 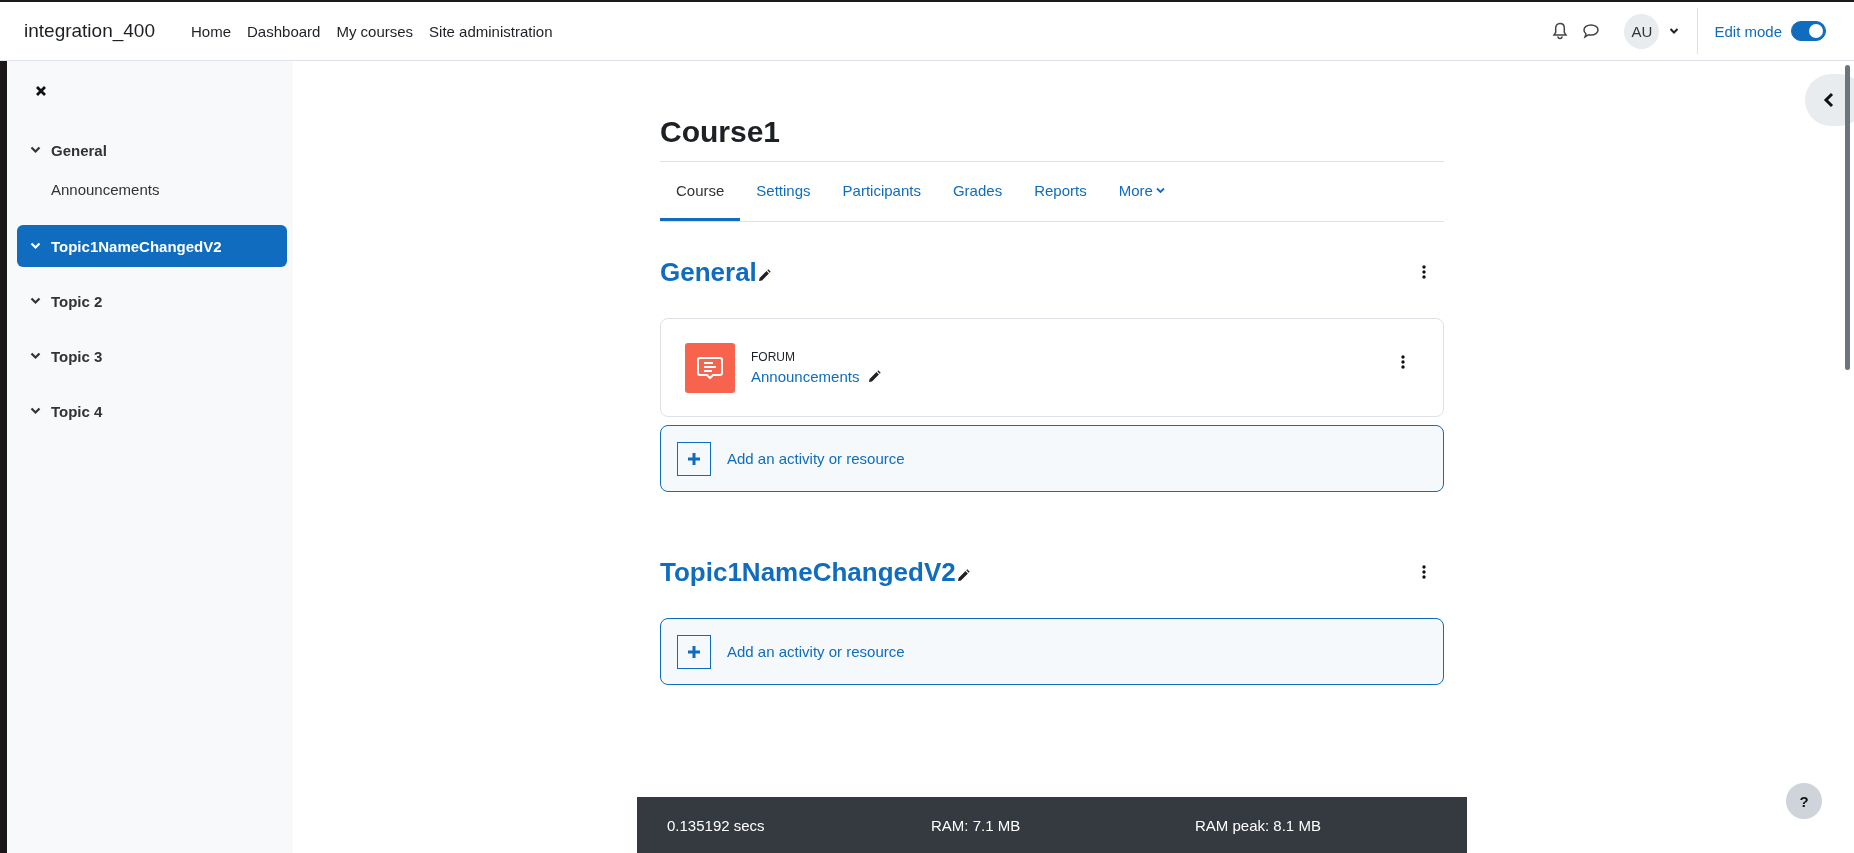 I want to click on course-index-section: Topic 3, so click(x=152, y=356).